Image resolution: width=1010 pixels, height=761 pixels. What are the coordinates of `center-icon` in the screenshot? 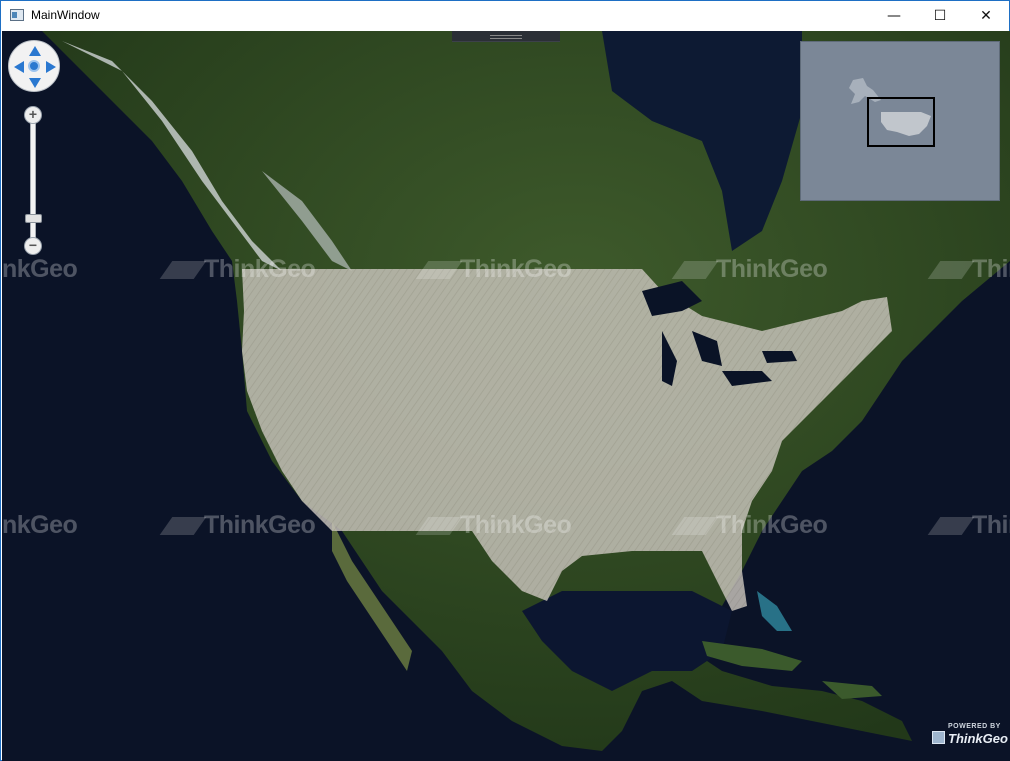 It's located at (34, 66).